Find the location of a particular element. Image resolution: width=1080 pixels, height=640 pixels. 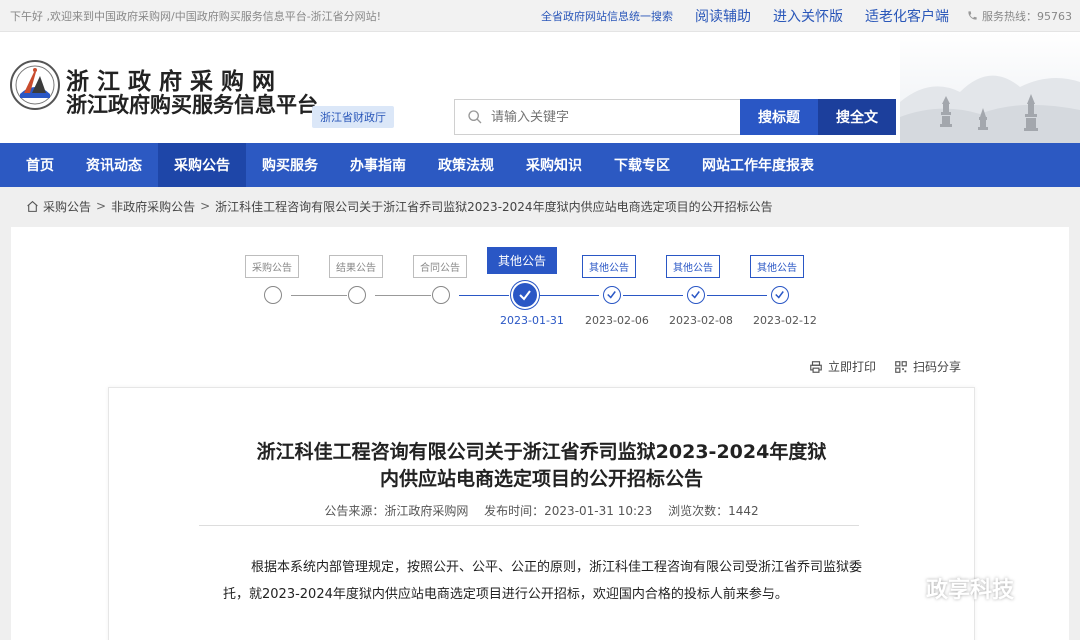

nav-procurement-notices: 采购公告 is located at coordinates (202, 165).